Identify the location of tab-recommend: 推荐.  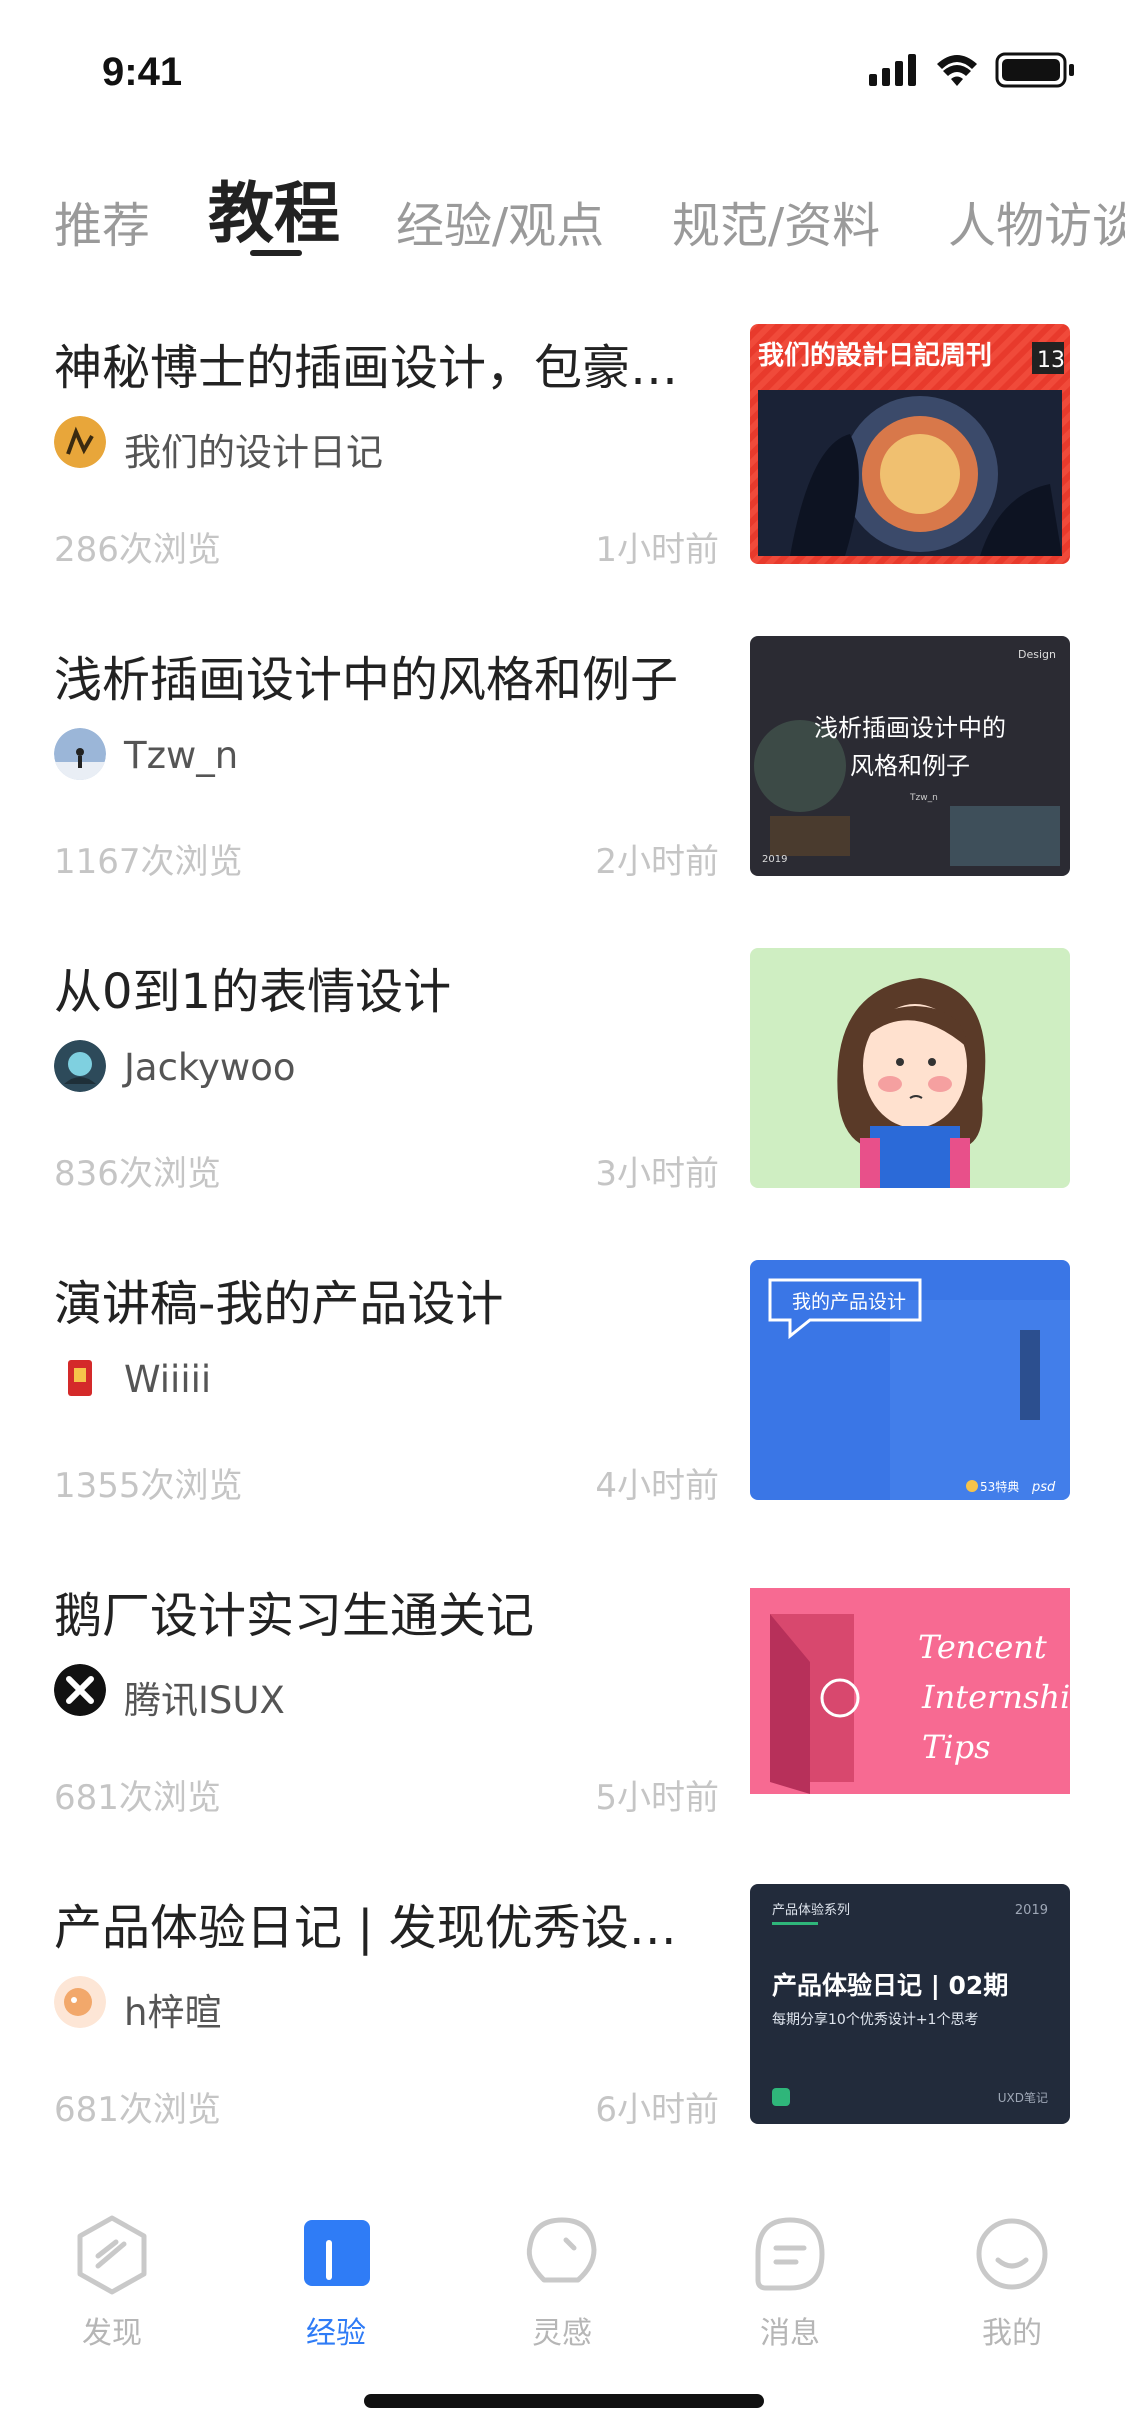
(102, 221).